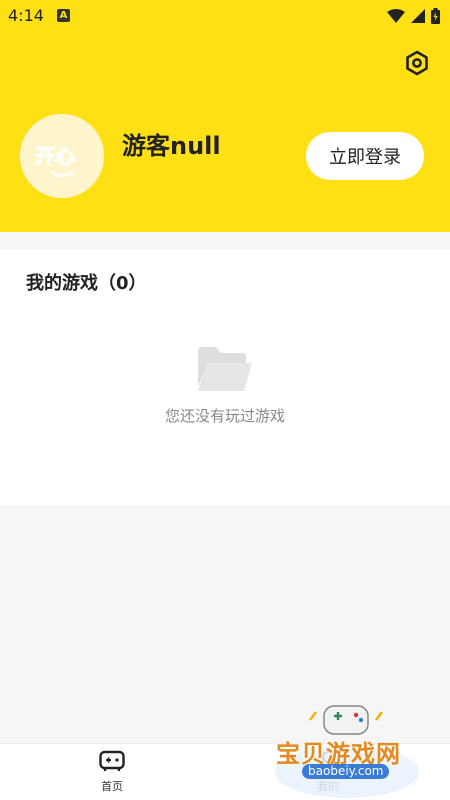  Describe the element at coordinates (112, 772) in the screenshot. I see `nav-item-home: 首页` at that location.